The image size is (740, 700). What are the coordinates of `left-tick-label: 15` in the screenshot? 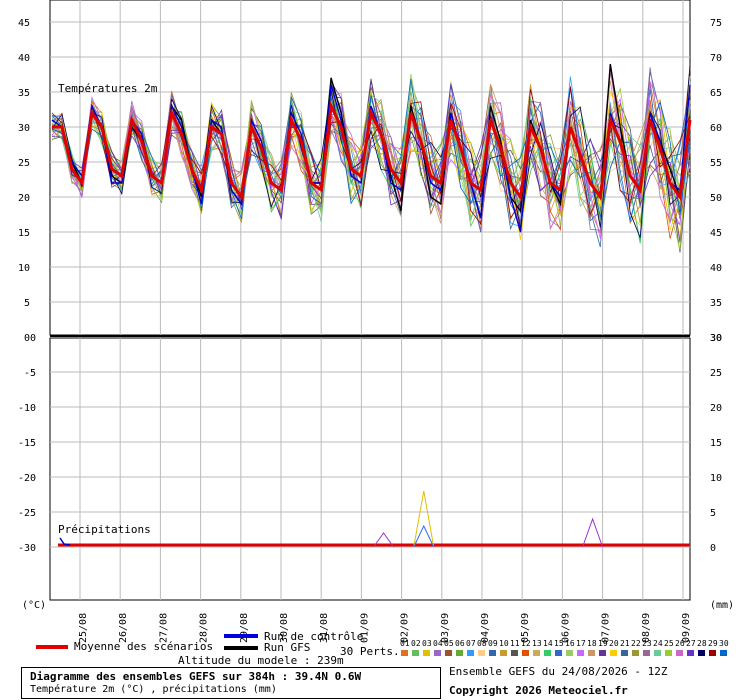 It's located at (24, 233).